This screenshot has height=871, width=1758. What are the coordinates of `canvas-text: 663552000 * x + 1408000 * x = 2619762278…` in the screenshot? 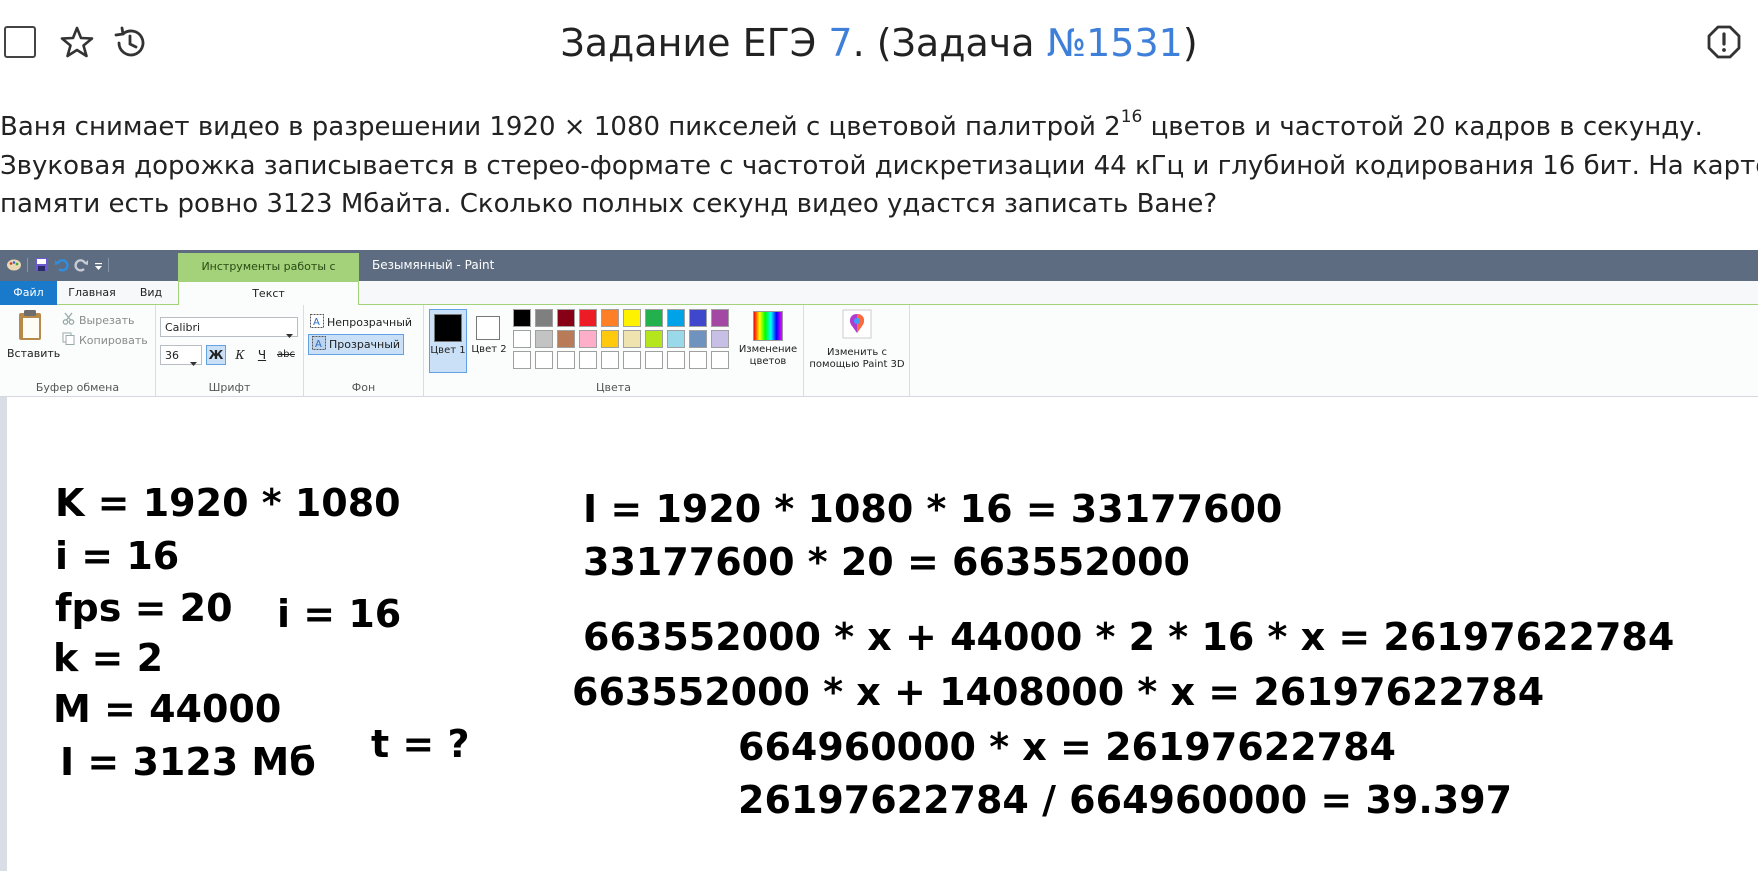 It's located at (1058, 692).